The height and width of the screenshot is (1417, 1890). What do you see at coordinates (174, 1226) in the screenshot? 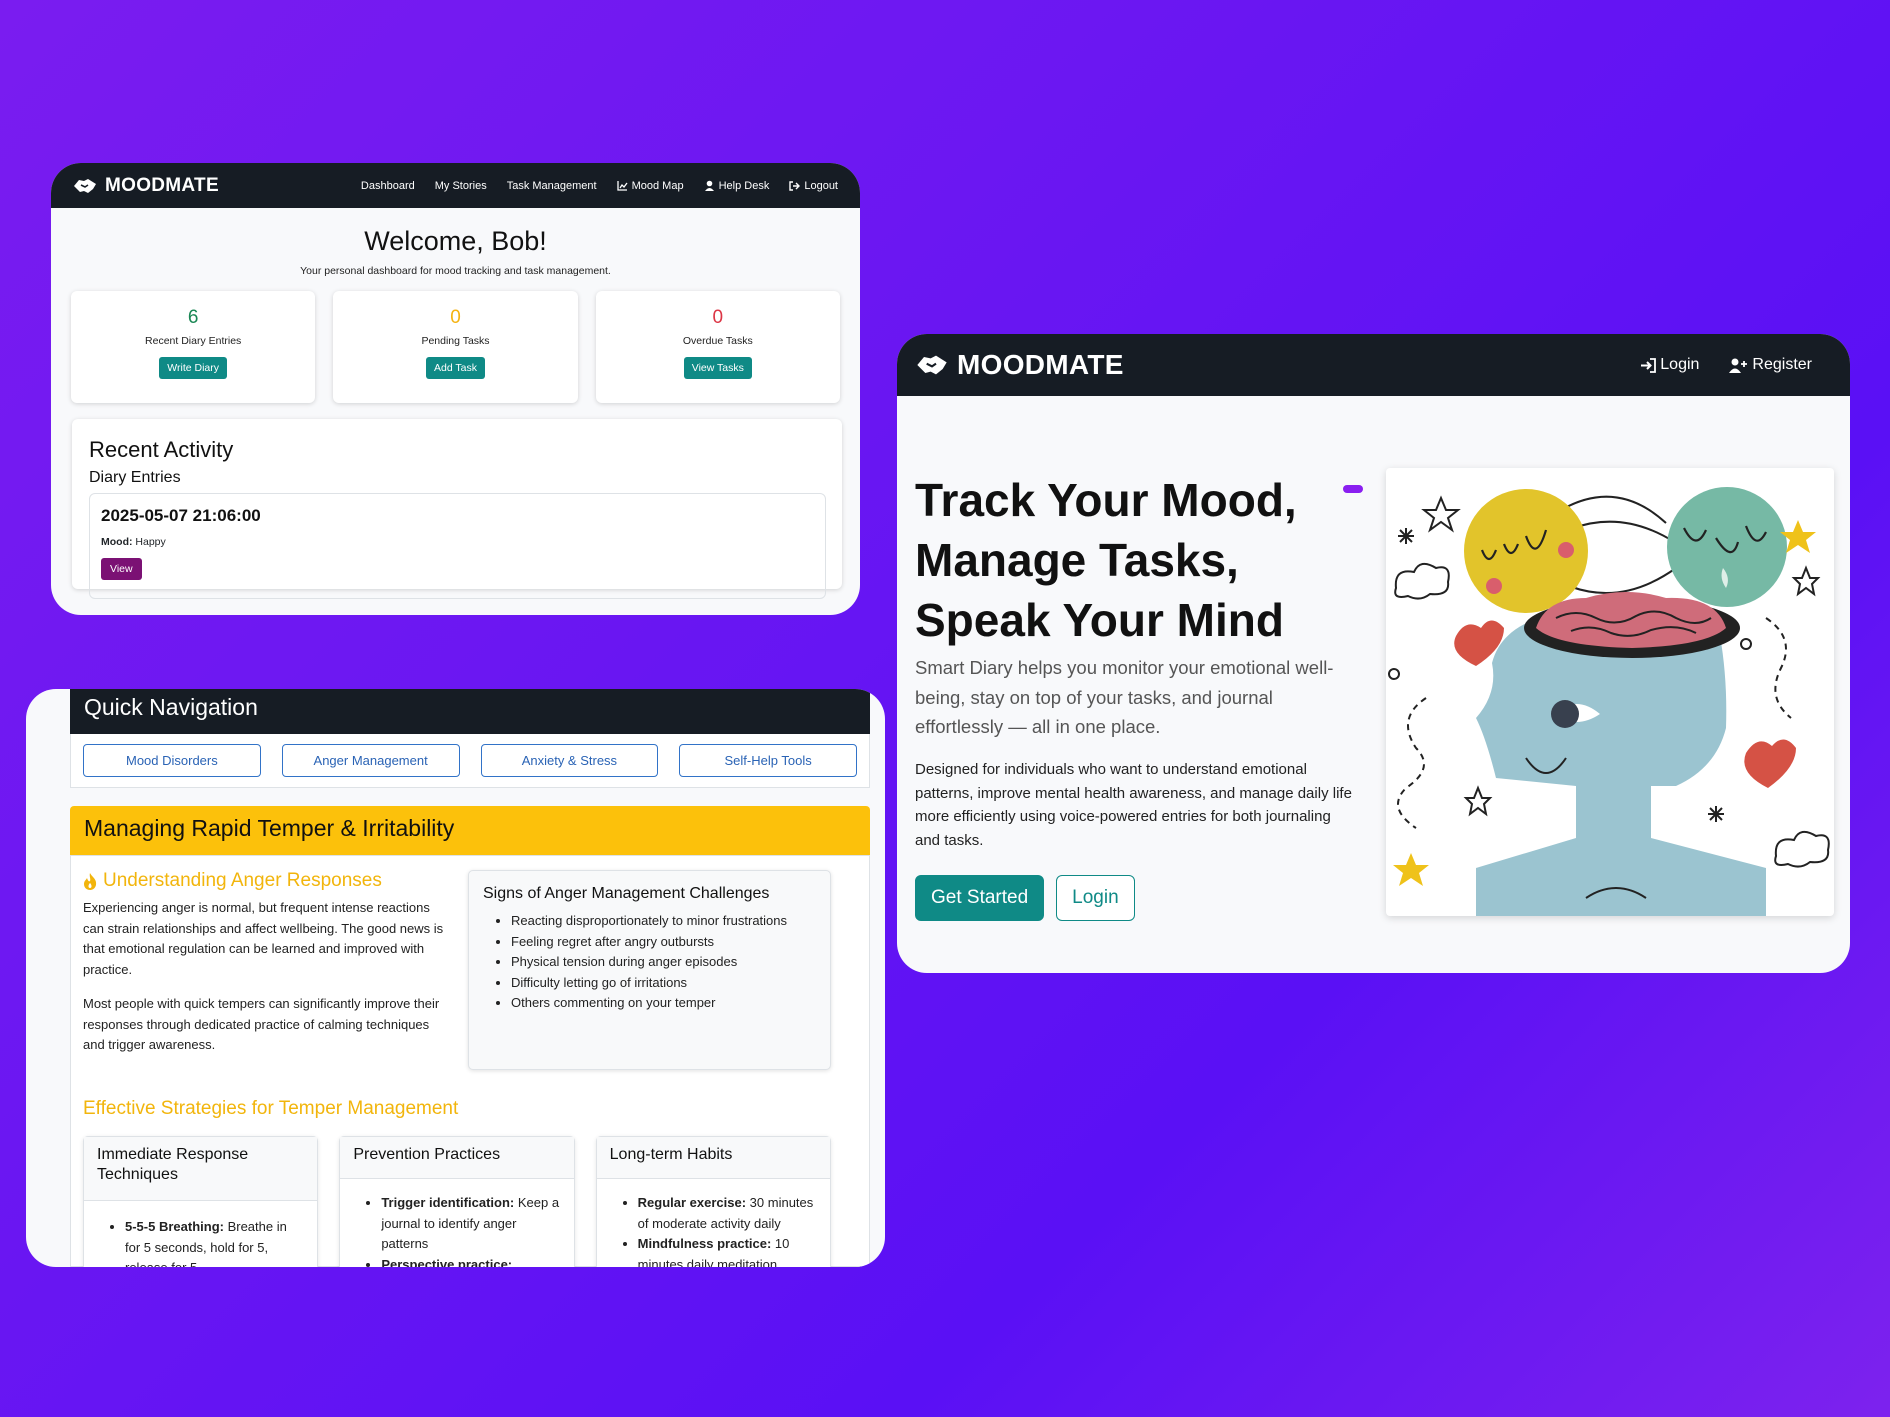
I see `item-bold: 5-5-5 Breathing:` at bounding box center [174, 1226].